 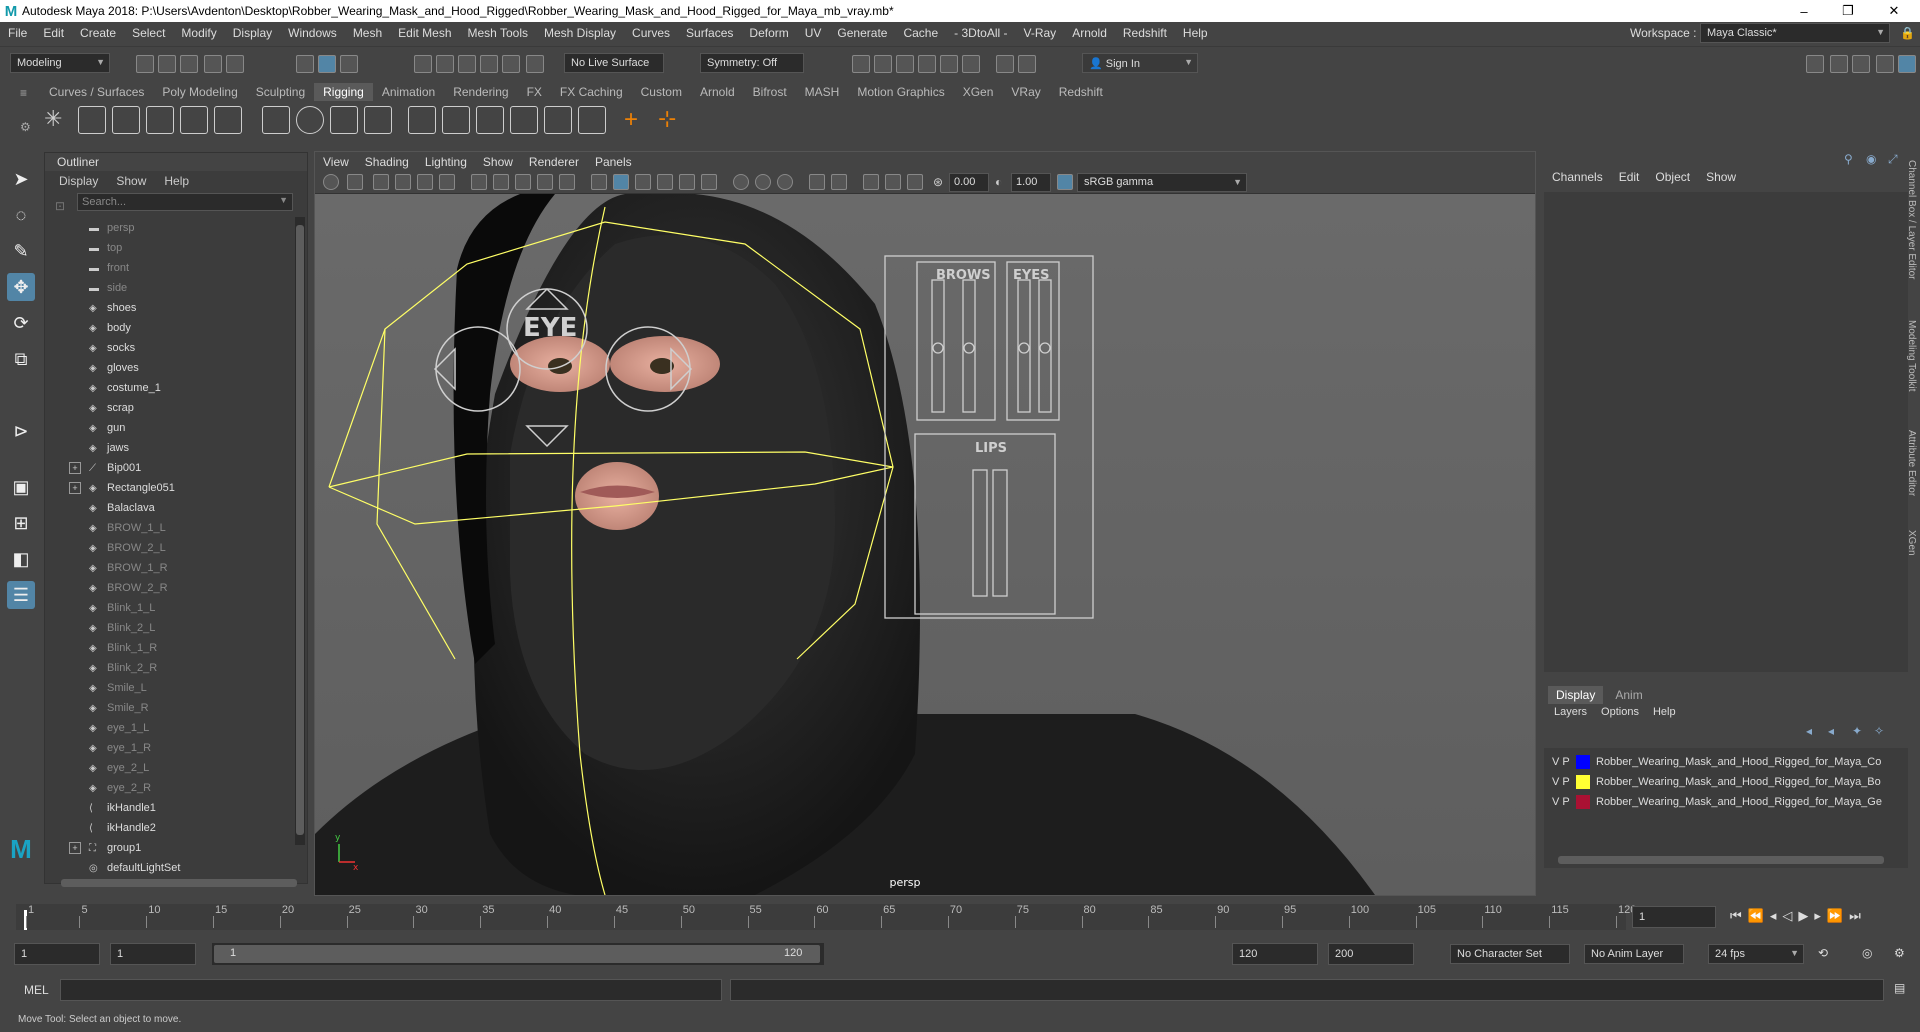 What do you see at coordinates (168, 508) in the screenshot?
I see `outliner-item: ◈ Balaclava` at bounding box center [168, 508].